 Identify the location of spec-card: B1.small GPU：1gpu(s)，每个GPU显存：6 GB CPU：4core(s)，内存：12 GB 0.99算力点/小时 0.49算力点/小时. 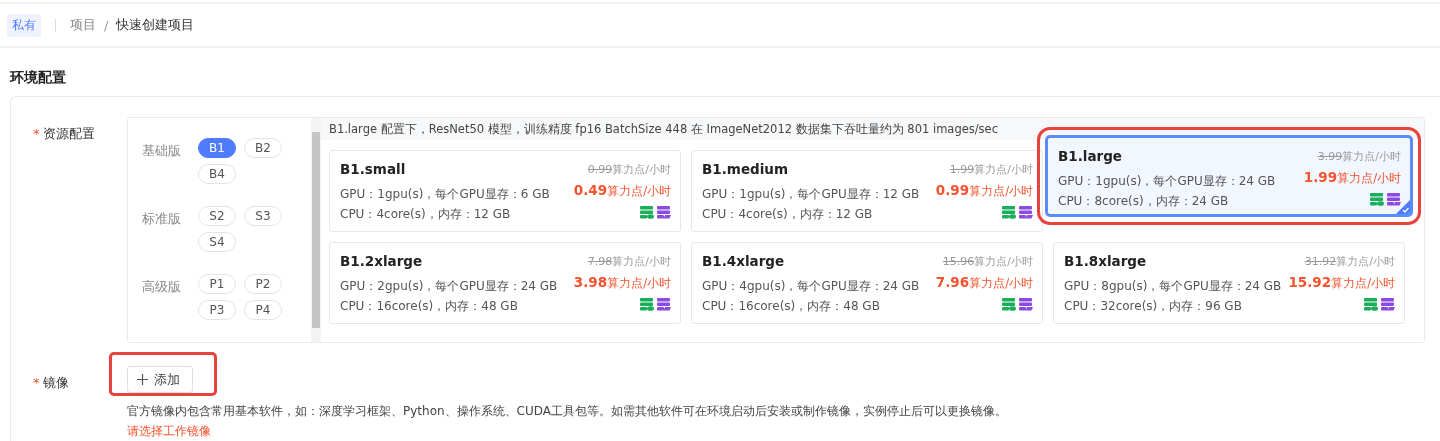
(505, 191).